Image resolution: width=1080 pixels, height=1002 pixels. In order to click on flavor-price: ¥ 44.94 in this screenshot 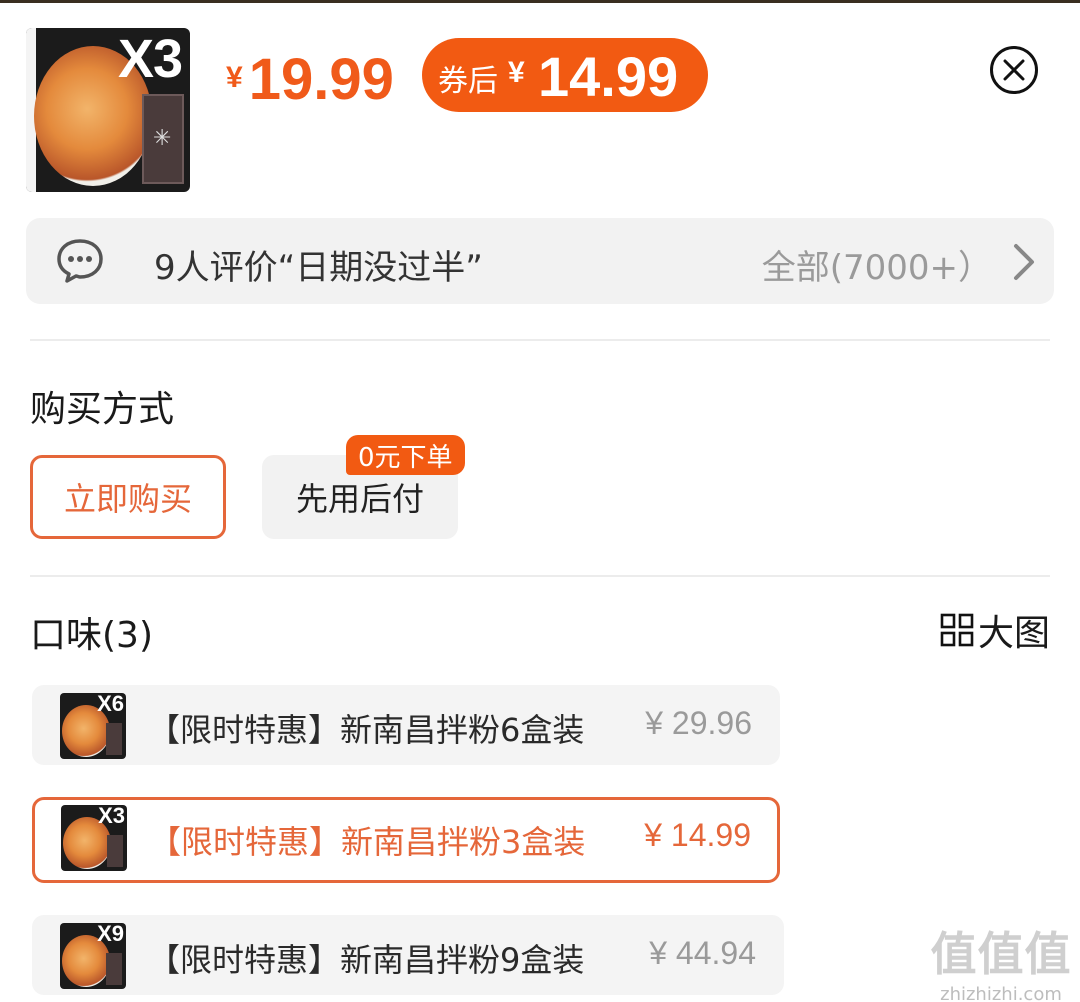, I will do `click(702, 953)`.